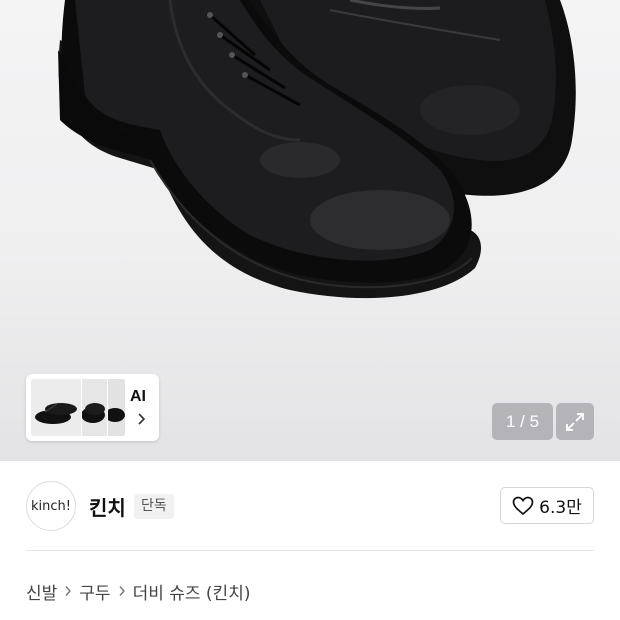 The image size is (620, 620). I want to click on brand-name: 킨치, so click(107, 506).